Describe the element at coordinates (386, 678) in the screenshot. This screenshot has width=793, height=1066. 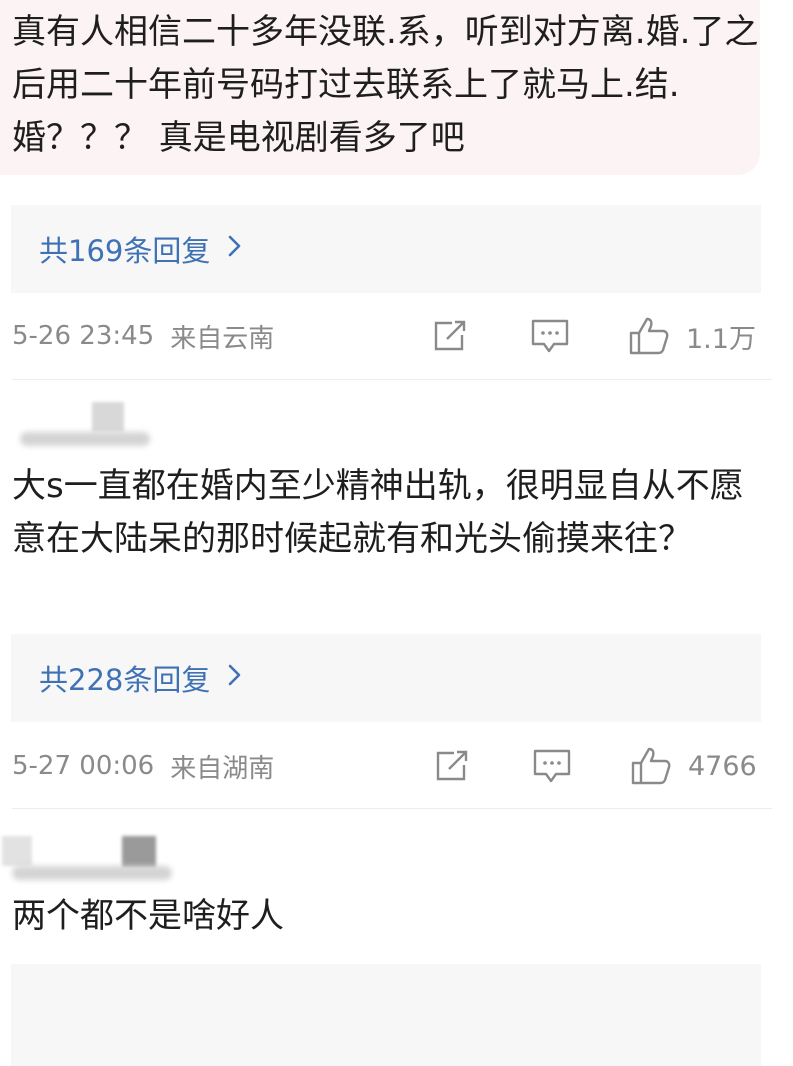
I see `view-replies-button: 共228条回复` at that location.